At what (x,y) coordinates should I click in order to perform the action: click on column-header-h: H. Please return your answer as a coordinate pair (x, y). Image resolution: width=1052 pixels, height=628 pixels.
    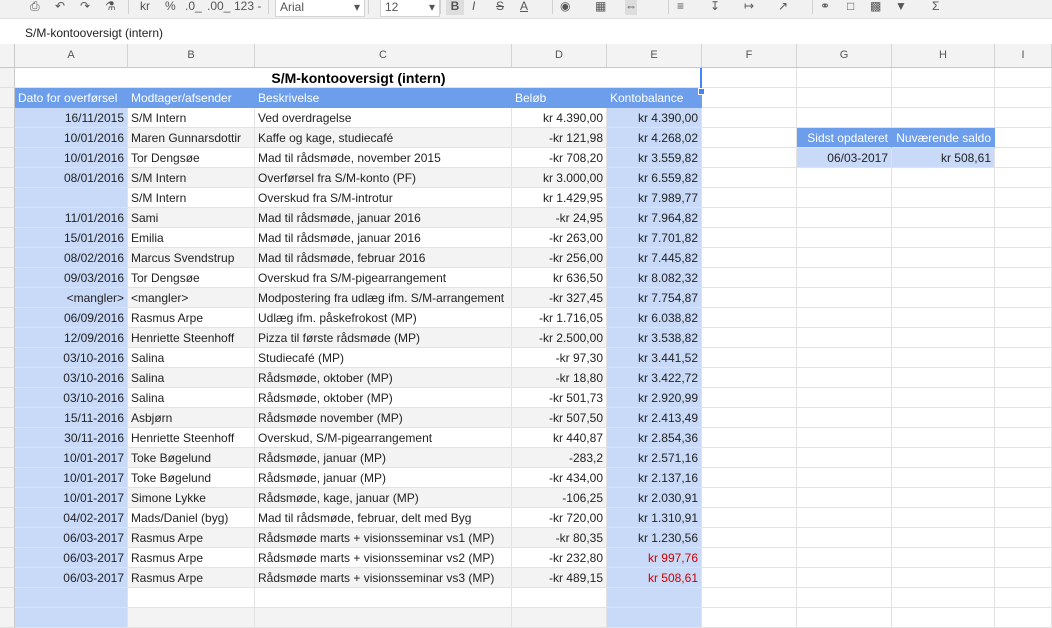
    Looking at the image, I should click on (943, 55).